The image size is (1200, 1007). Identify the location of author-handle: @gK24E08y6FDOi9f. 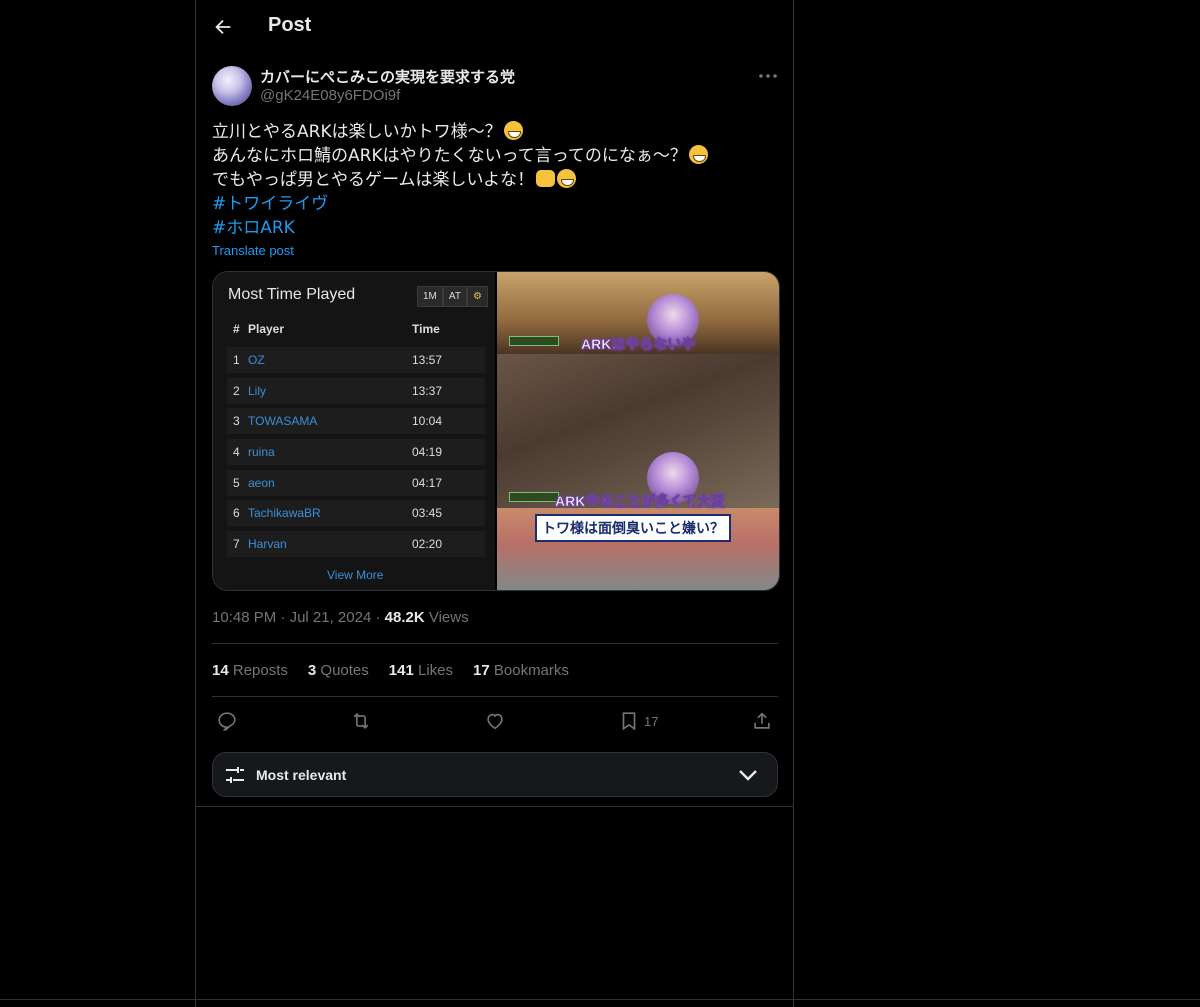
(330, 95).